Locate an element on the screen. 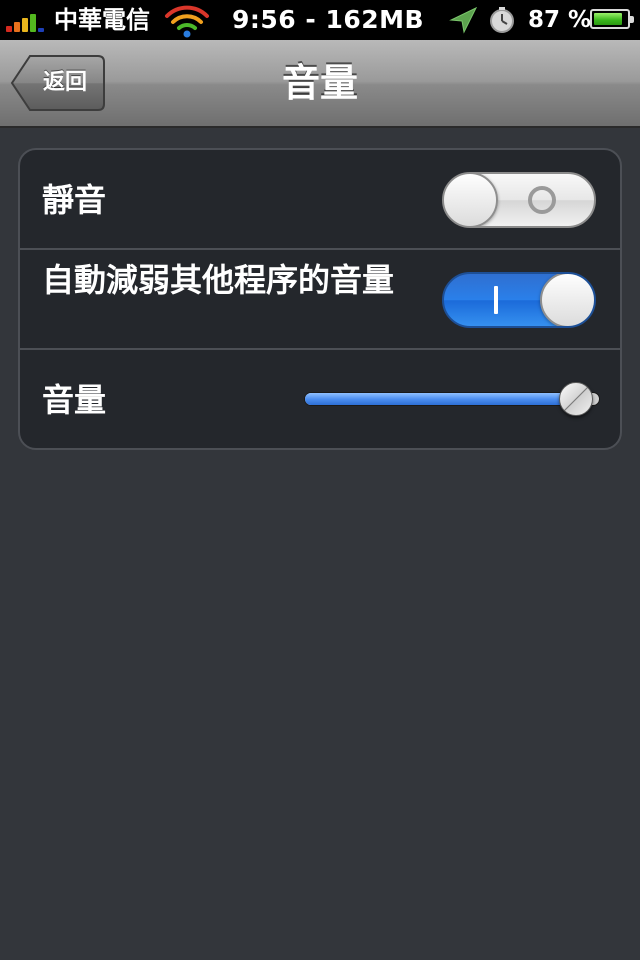  battery-icon is located at coordinates (612, 19).